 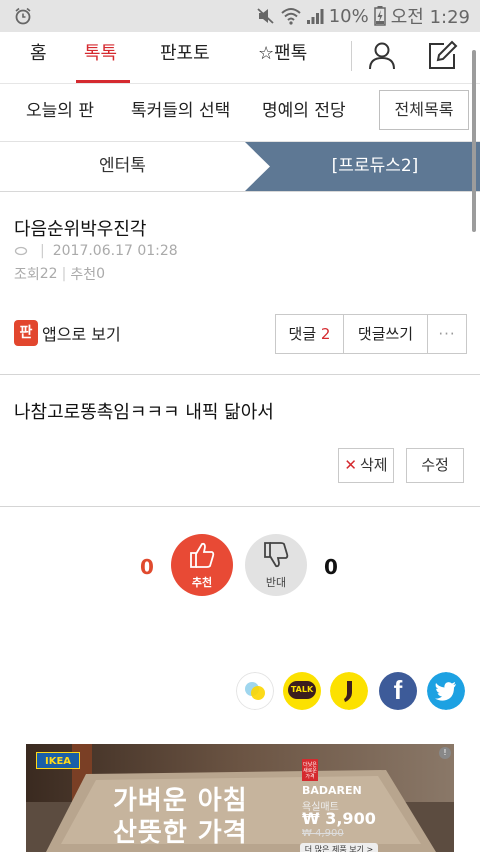 I want to click on twitter-icon, so click(x=446, y=691).